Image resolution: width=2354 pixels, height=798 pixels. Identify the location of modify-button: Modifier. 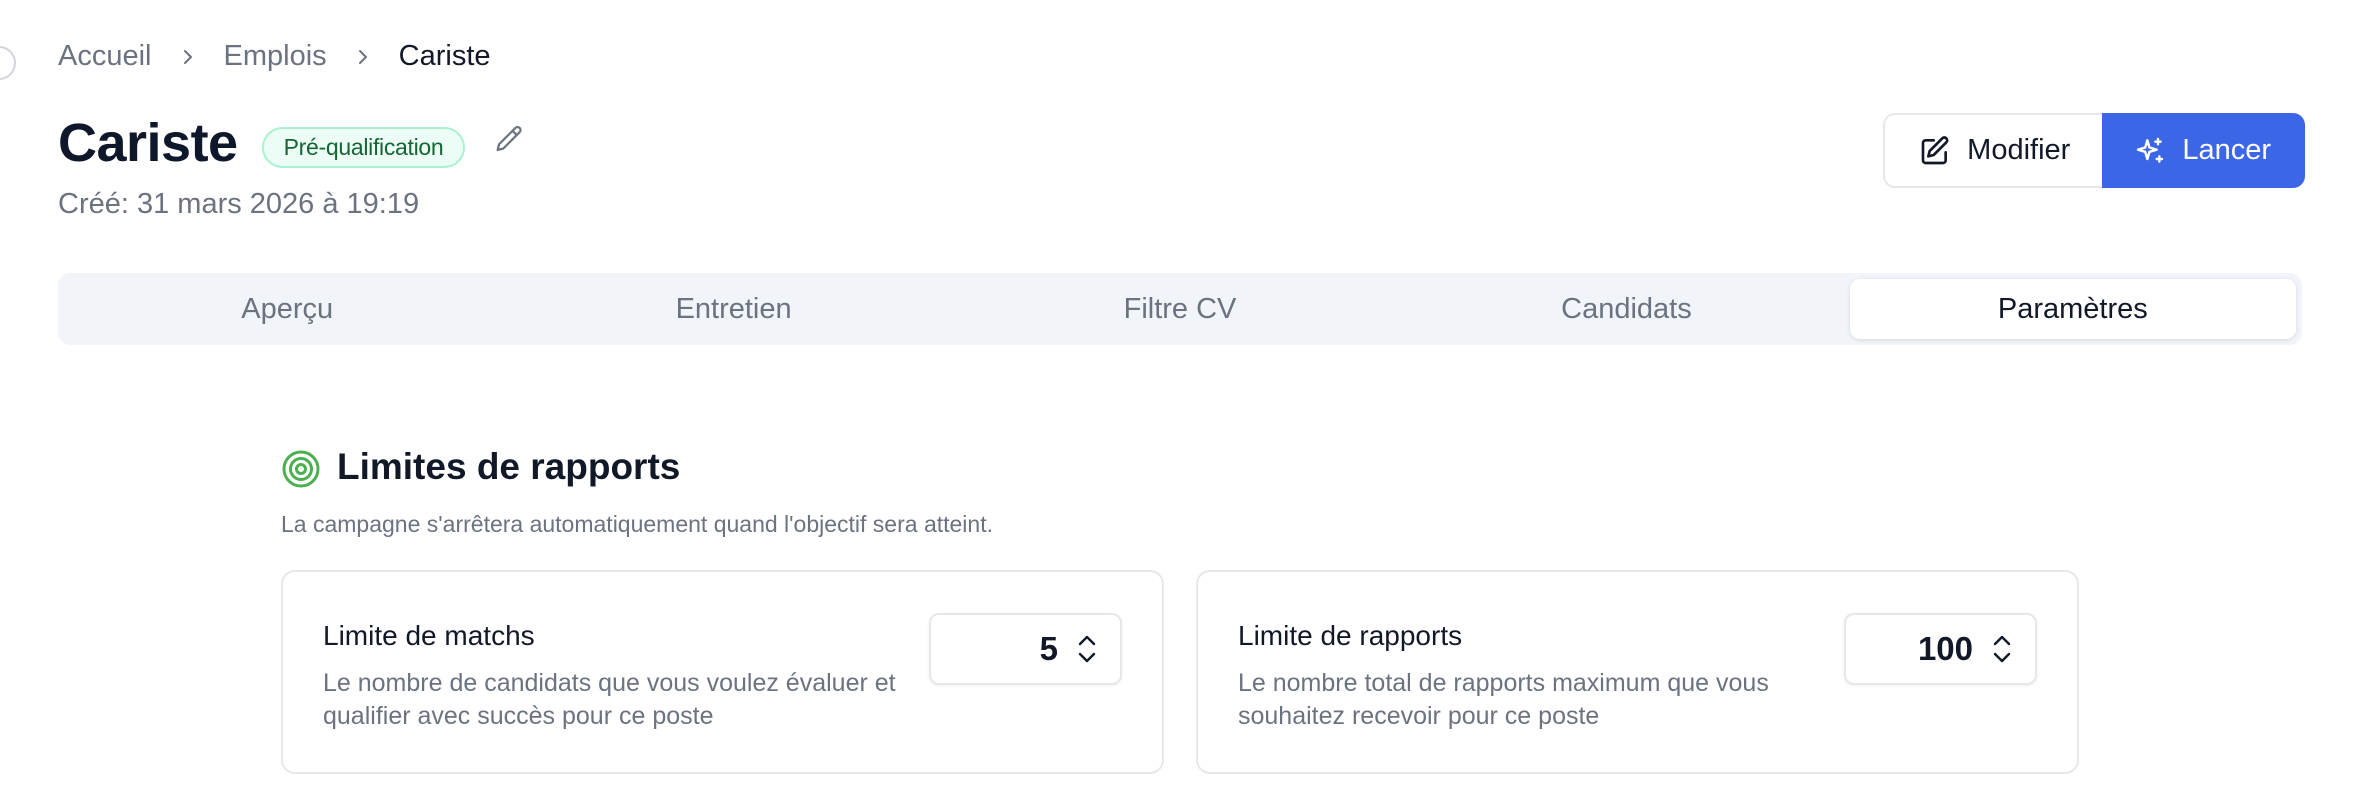
(1993, 150).